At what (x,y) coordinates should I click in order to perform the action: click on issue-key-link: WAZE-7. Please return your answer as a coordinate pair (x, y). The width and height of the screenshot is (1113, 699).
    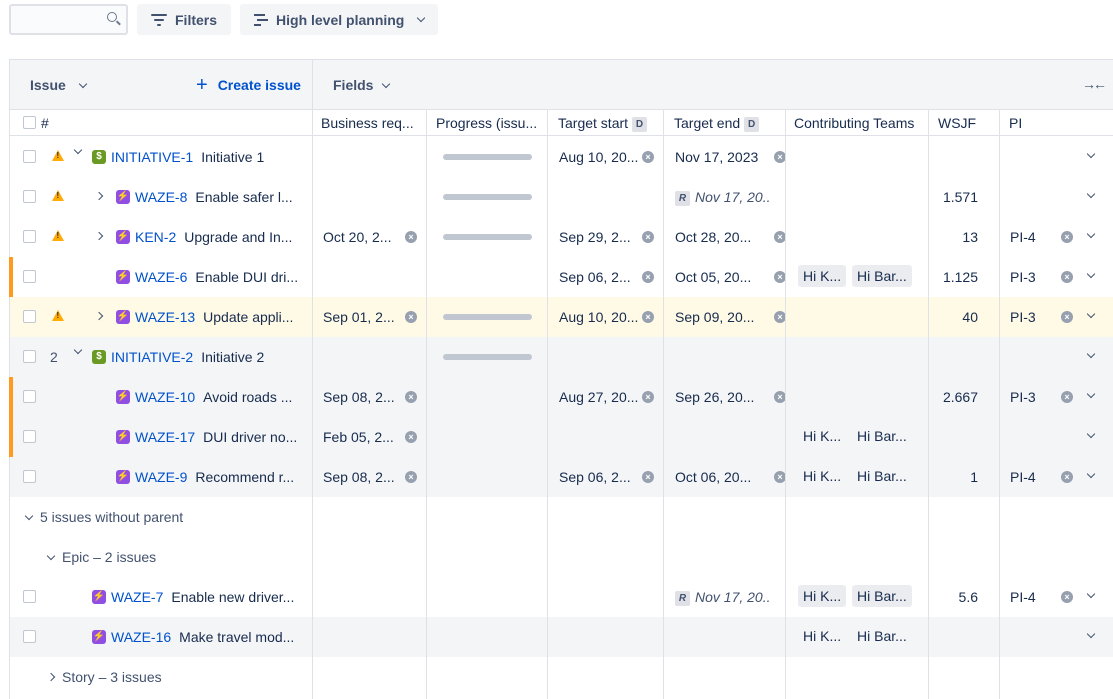
    Looking at the image, I should click on (137, 597).